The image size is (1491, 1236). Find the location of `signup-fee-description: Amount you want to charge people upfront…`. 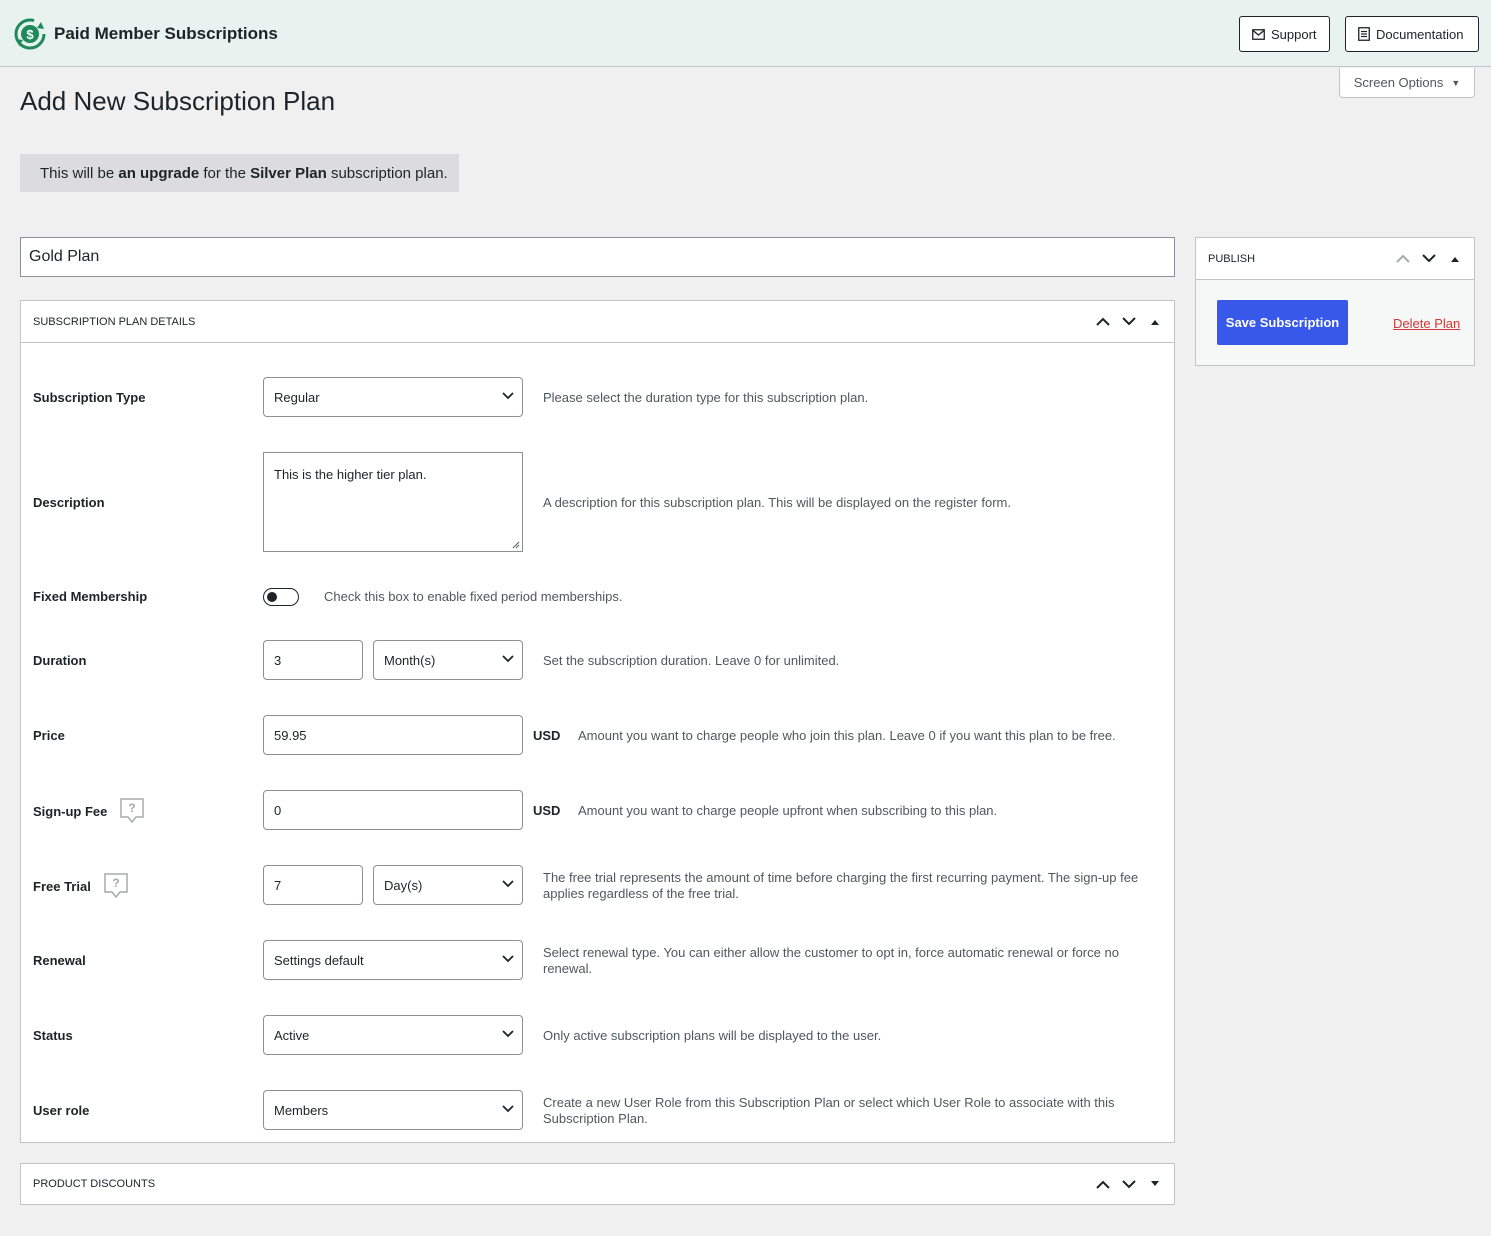

signup-fee-description: Amount you want to charge people upfront… is located at coordinates (788, 810).